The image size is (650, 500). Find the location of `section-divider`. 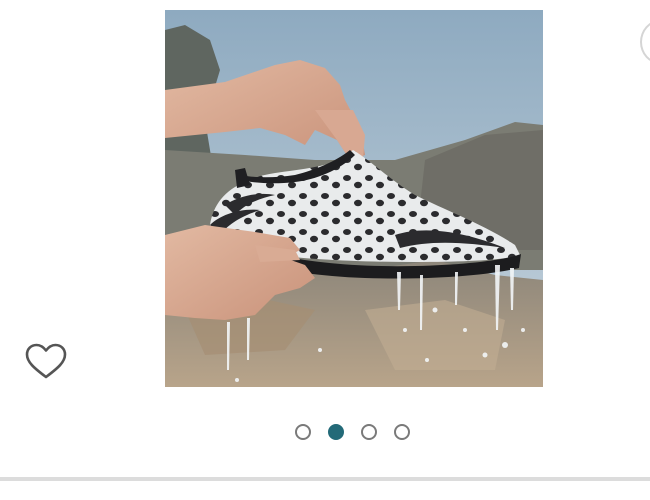

section-divider is located at coordinates (325, 479).